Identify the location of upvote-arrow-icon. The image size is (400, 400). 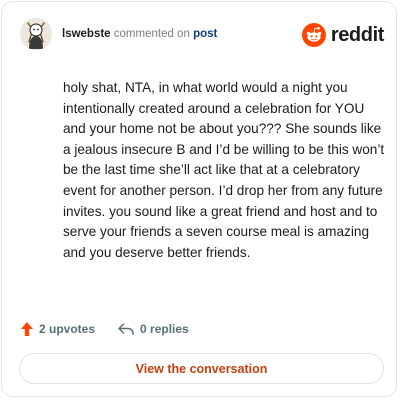
(27, 329).